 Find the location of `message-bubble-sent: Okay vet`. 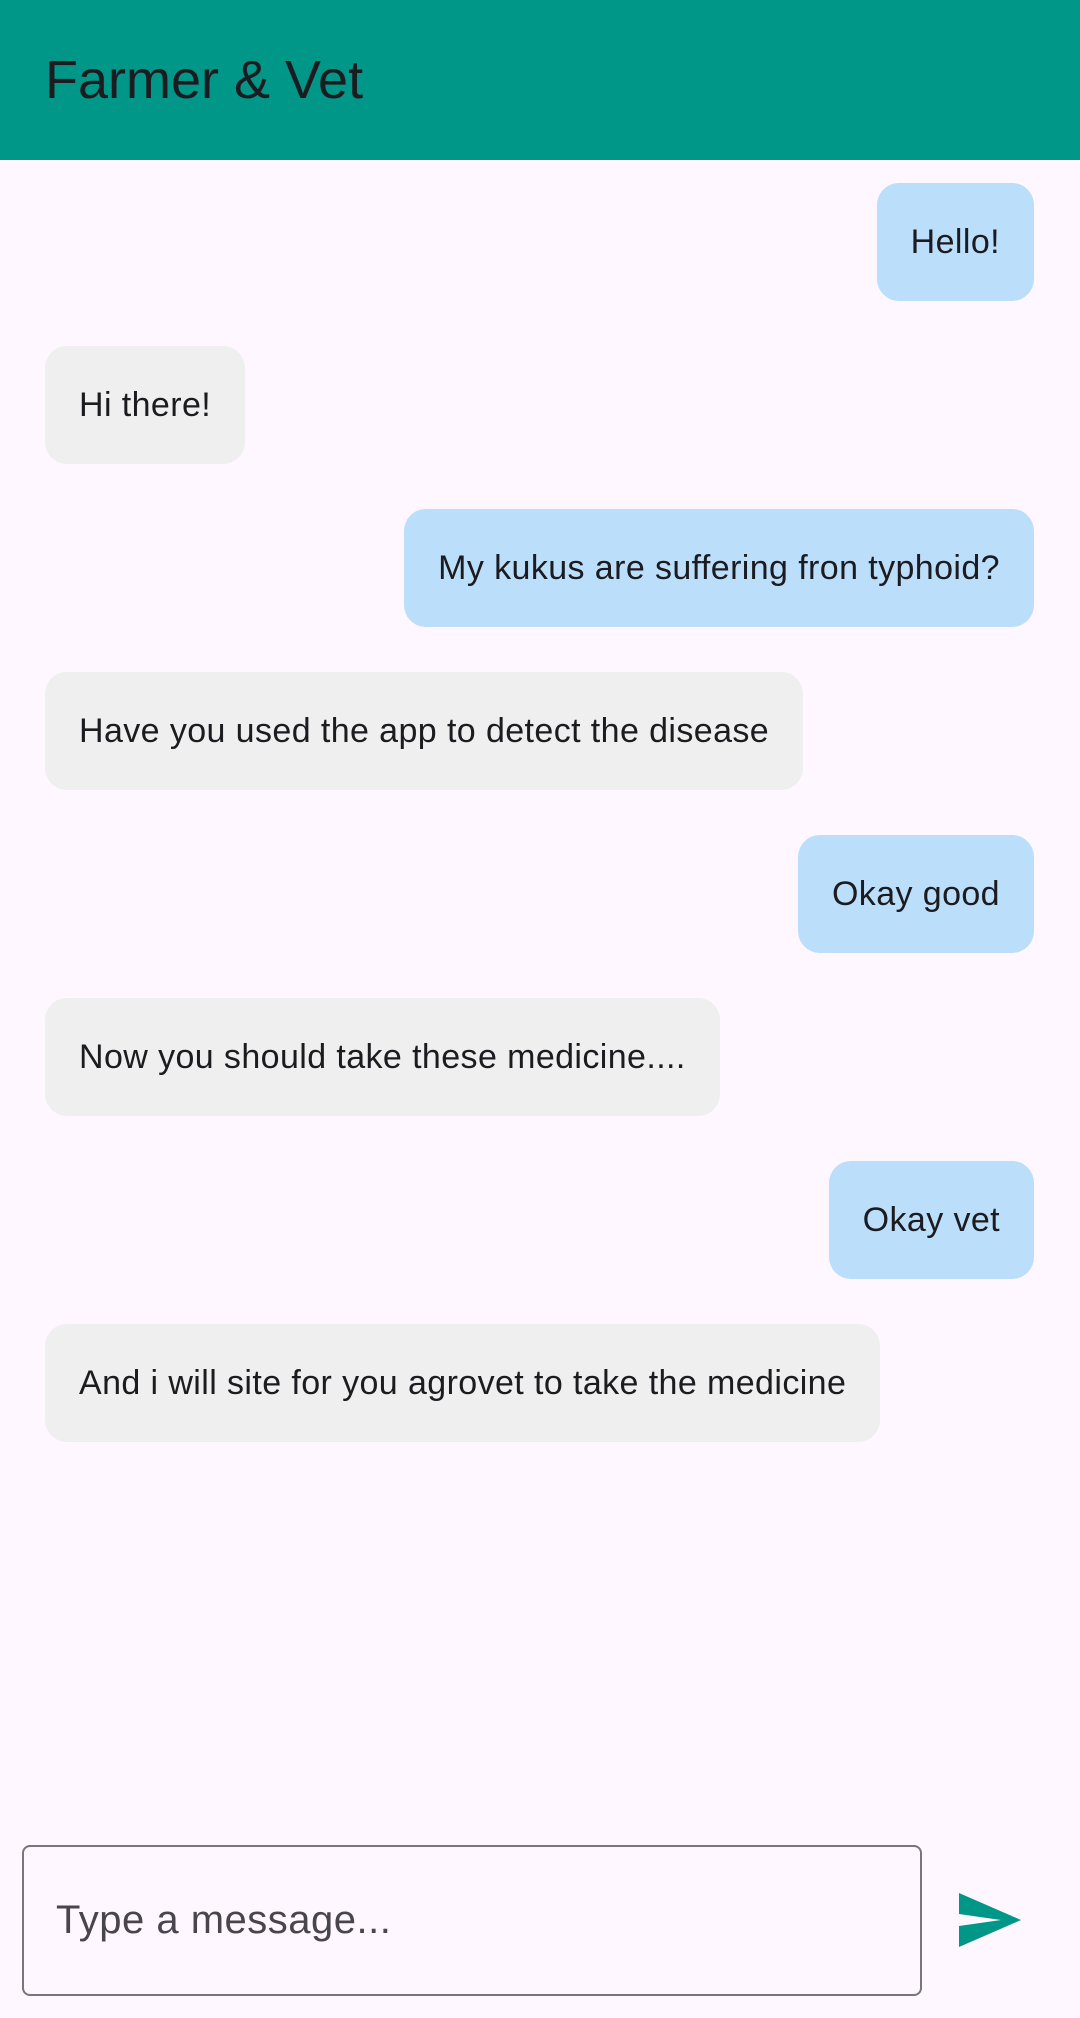

message-bubble-sent: Okay vet is located at coordinates (931, 1220).